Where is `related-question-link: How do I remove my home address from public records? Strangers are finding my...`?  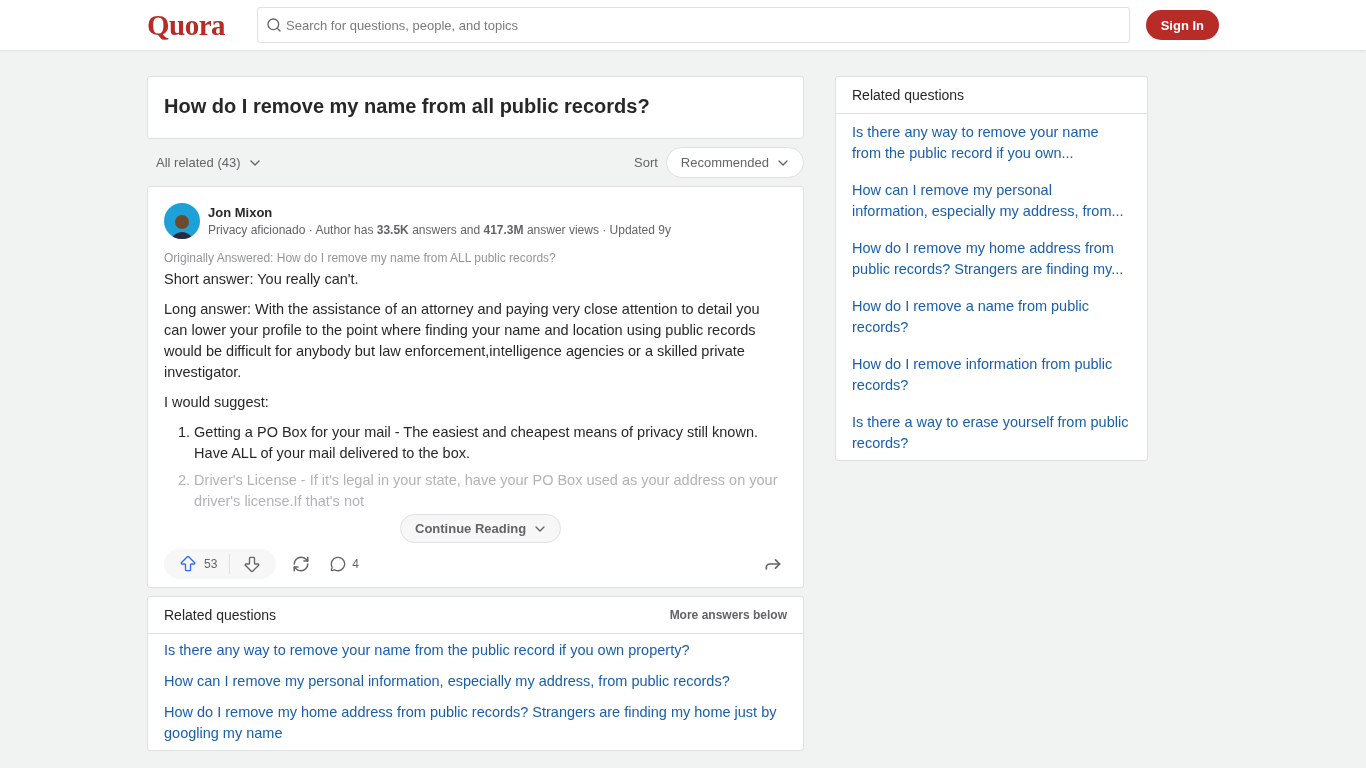
related-question-link: How do I remove my home address from public records? Strangers are finding my... is located at coordinates (991, 259).